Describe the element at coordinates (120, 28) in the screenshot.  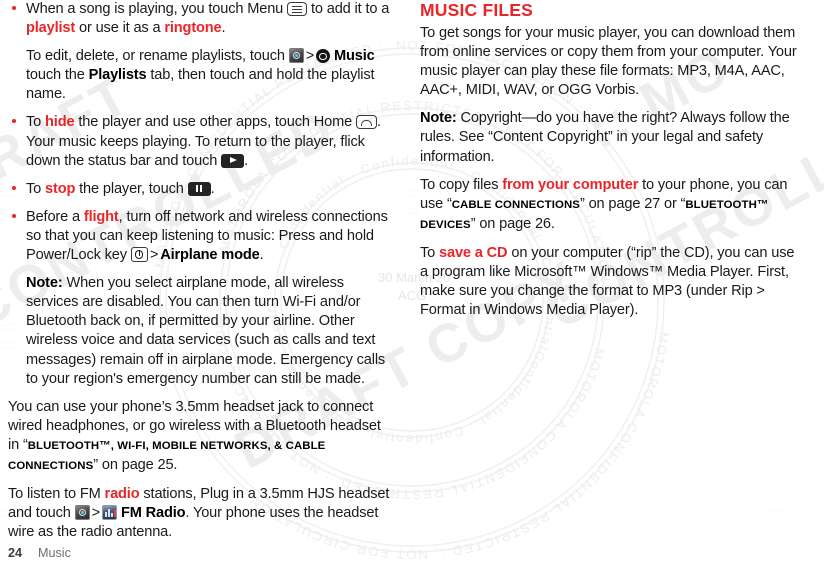
I see `bullet1-part3: or use it as a` at that location.